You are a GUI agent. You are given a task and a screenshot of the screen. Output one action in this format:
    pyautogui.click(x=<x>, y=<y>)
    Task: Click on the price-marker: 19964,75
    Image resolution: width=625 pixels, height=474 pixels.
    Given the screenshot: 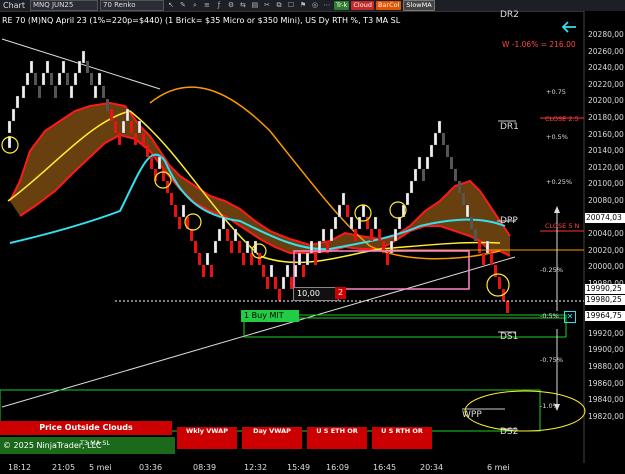 What is the action you would take?
    pyautogui.click(x=605, y=316)
    